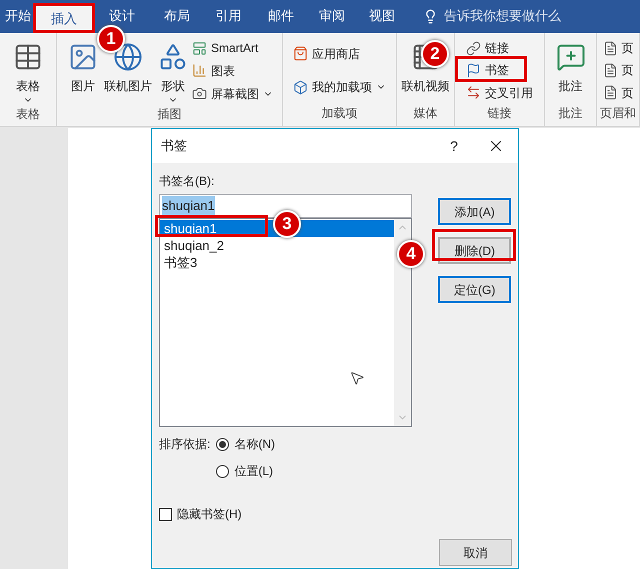 The height and width of the screenshot is (569, 640). Describe the element at coordinates (571, 57) in the screenshot. I see `comment-plus-icon` at that location.